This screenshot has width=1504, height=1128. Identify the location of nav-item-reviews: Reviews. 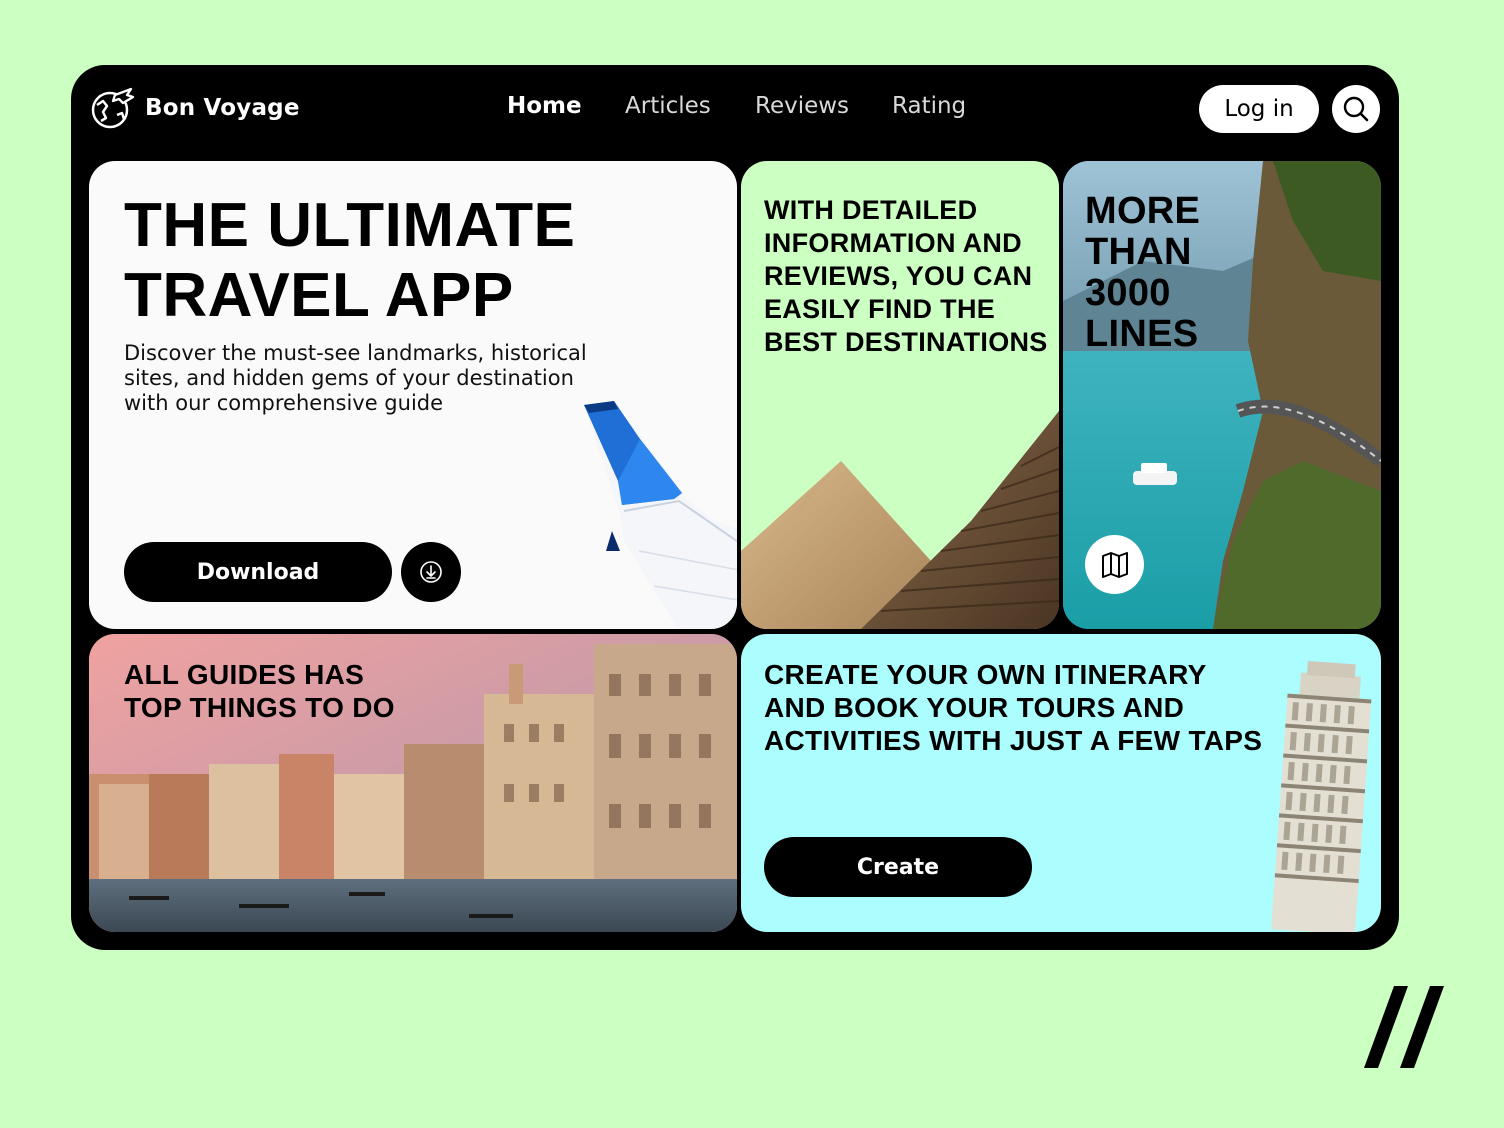
(823, 106).